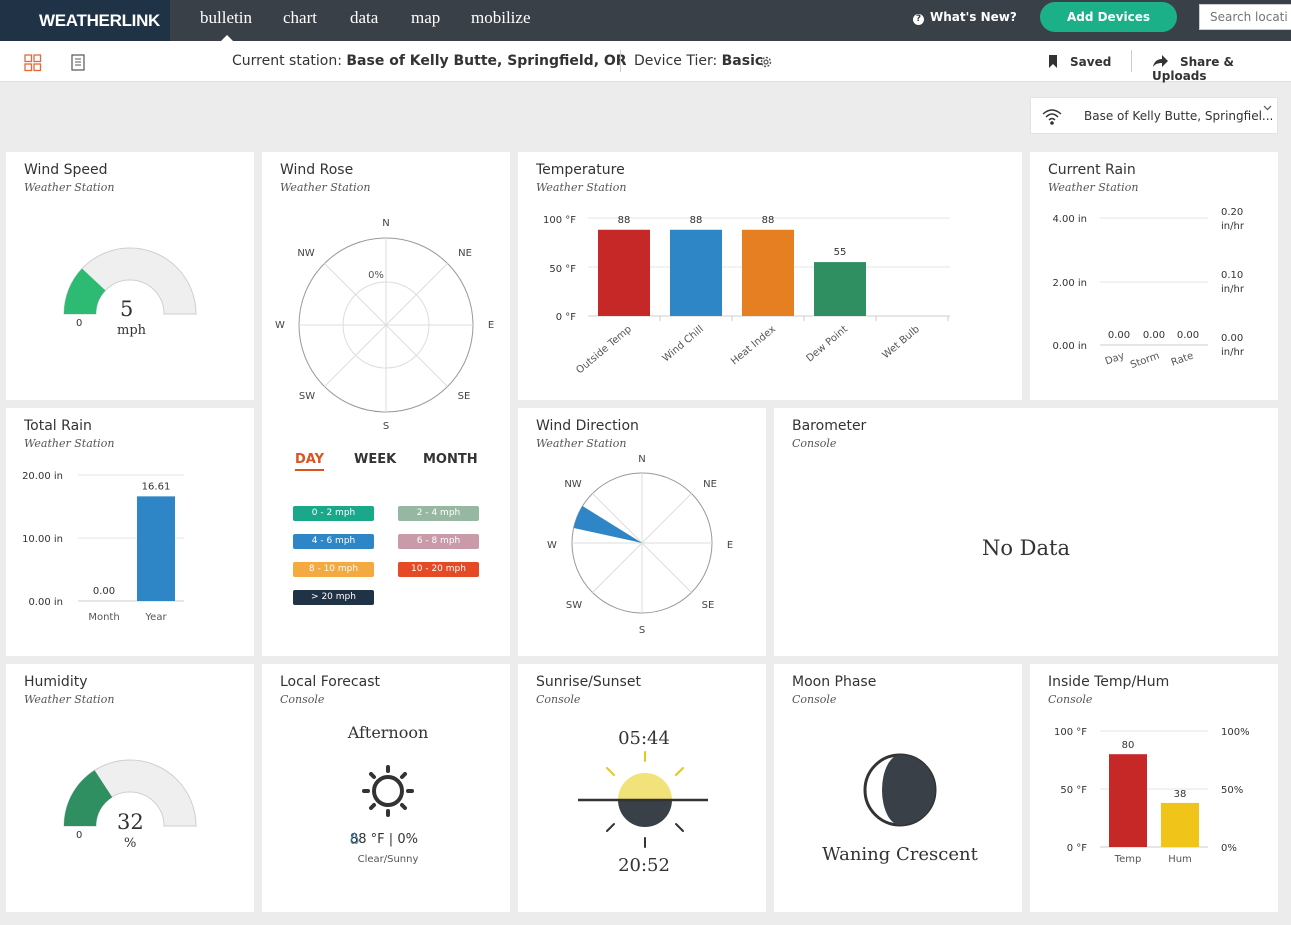 The width and height of the screenshot is (1291, 925). I want to click on data-label: 38, so click(1180, 794).